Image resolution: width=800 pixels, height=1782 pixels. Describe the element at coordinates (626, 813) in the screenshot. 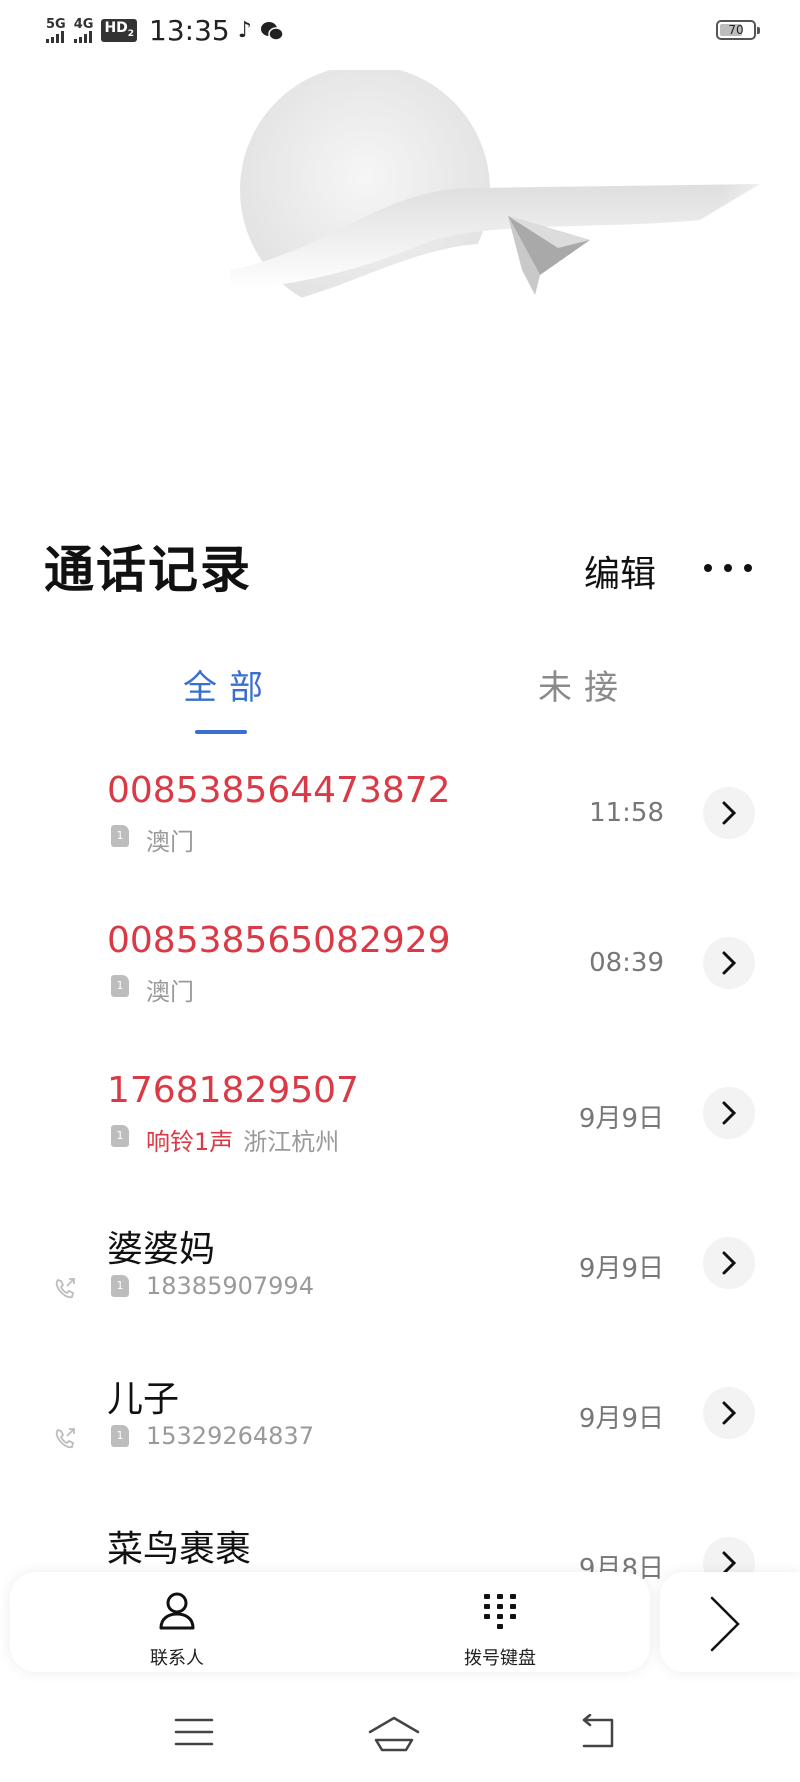

I see `call-time: 11:58` at that location.